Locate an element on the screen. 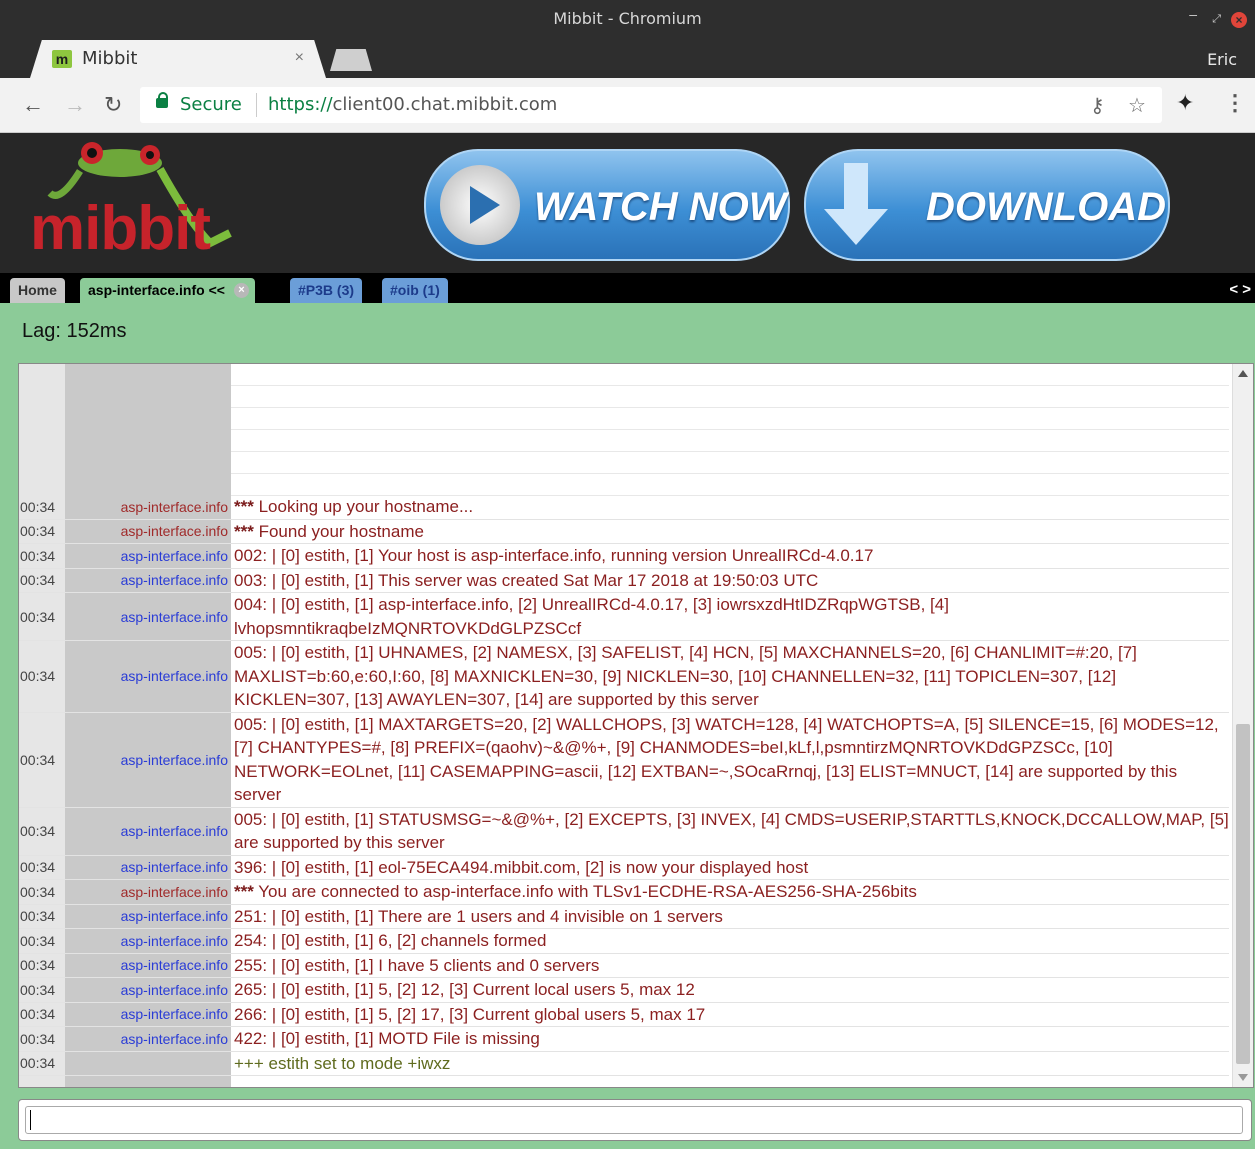  download-button: DOWNLOAD is located at coordinates (987, 205).